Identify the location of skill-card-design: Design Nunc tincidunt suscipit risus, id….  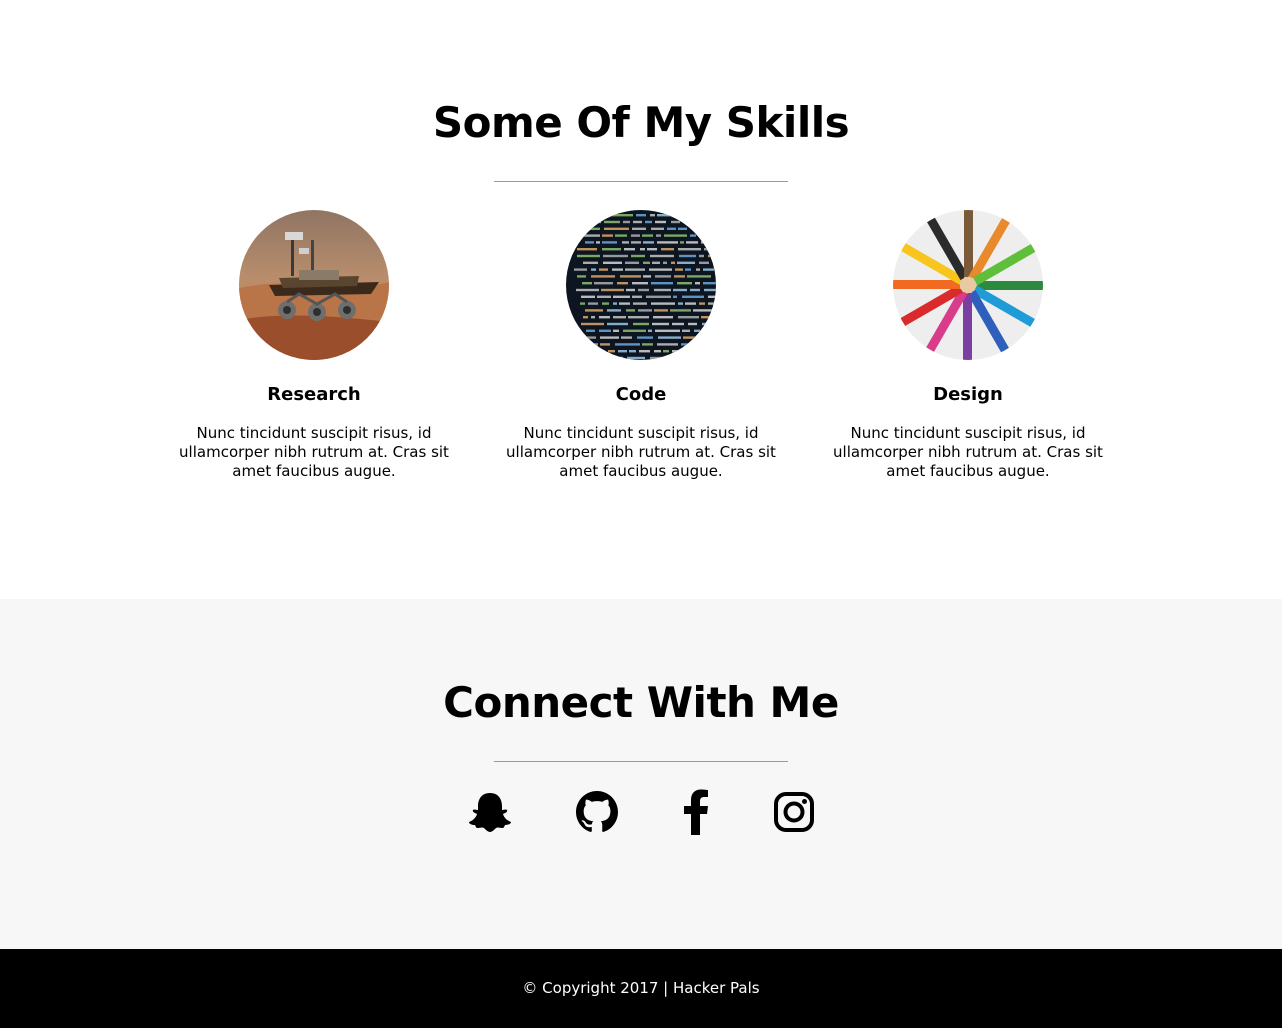
(968, 345).